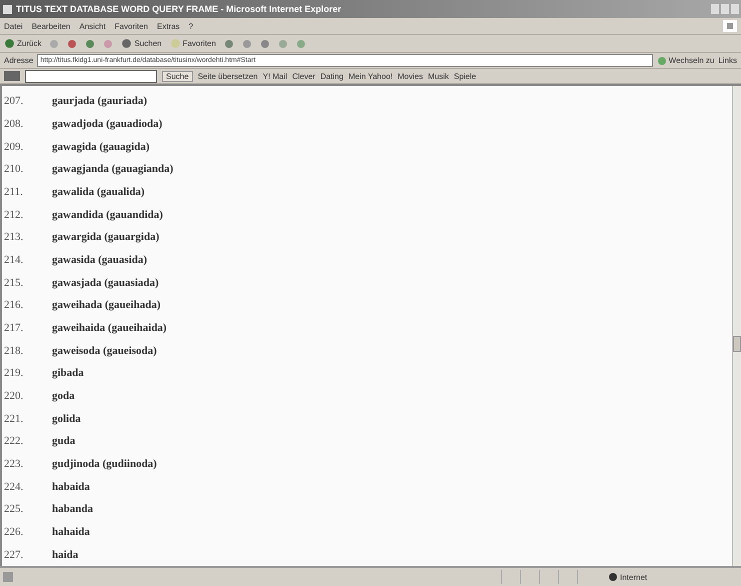 The height and width of the screenshot is (586, 741). Describe the element at coordinates (106, 237) in the screenshot. I see `word-link: gawargida (gauargida)` at that location.